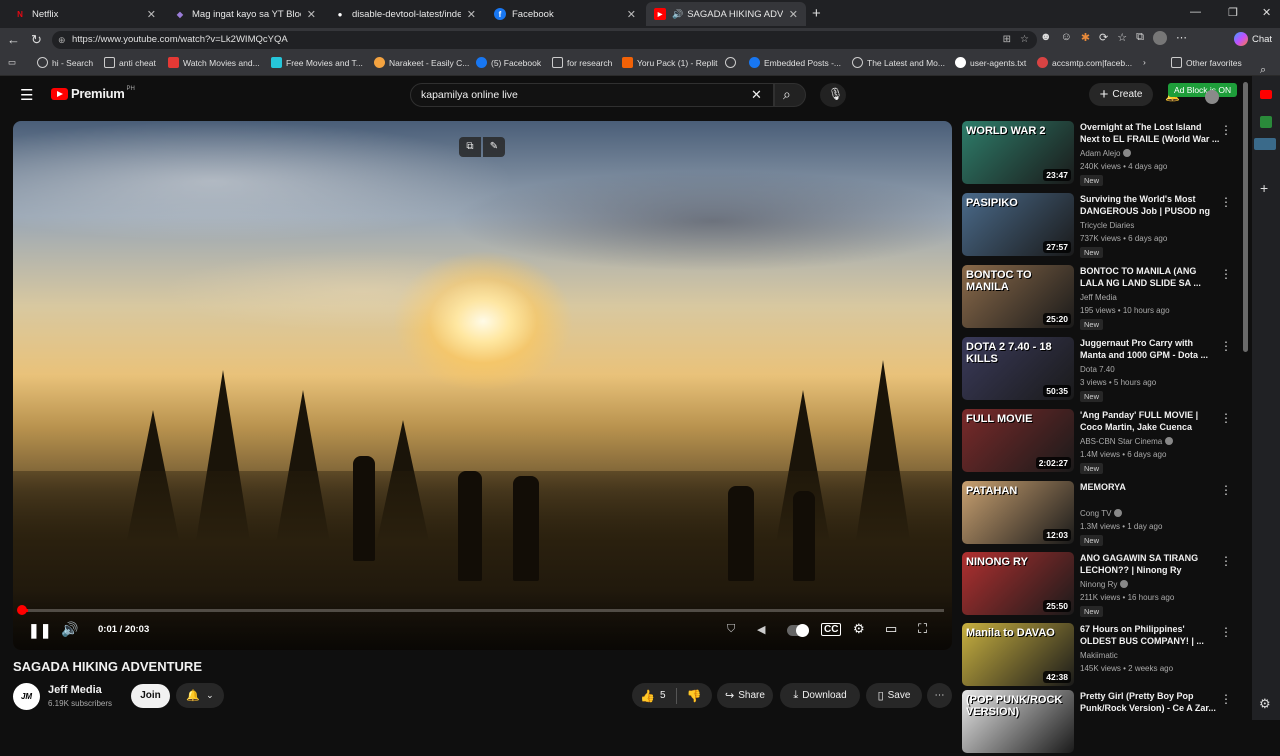 Image resolution: width=1280 pixels, height=756 pixels. I want to click on tab-actions-icon: ▭, so click(12, 62).